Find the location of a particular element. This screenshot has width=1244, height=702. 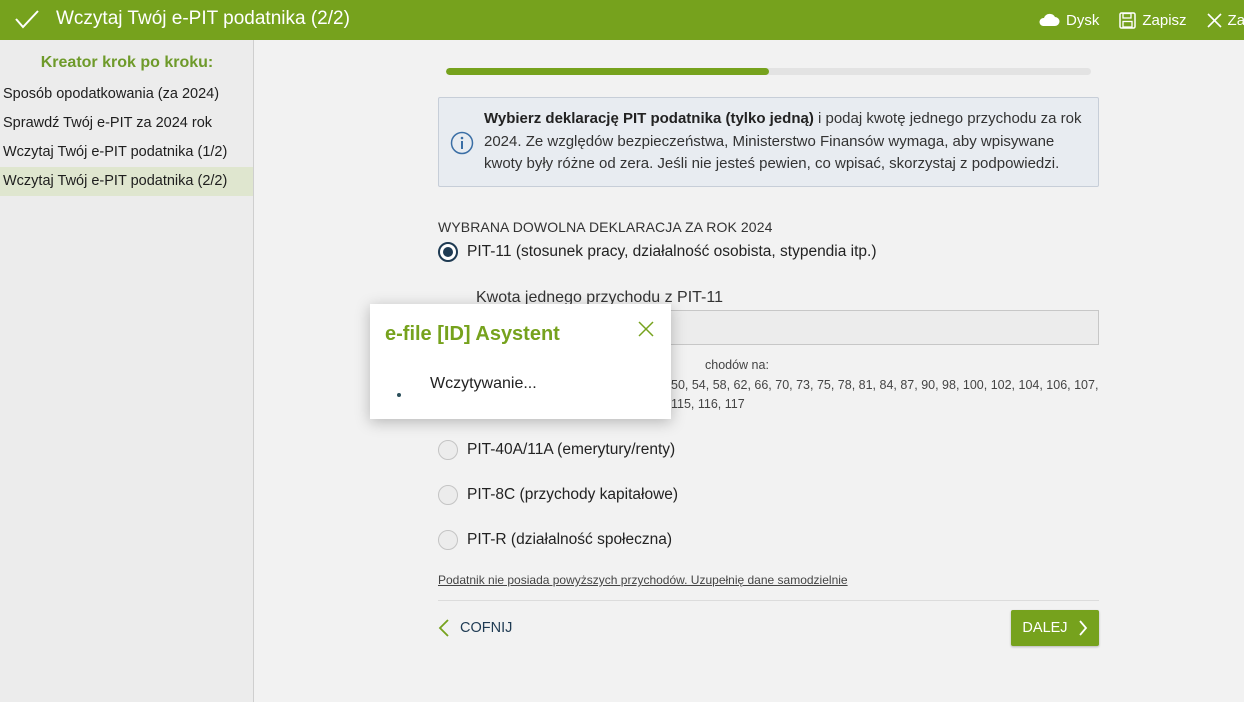

next-label: DALEJ is located at coordinates (1045, 628).